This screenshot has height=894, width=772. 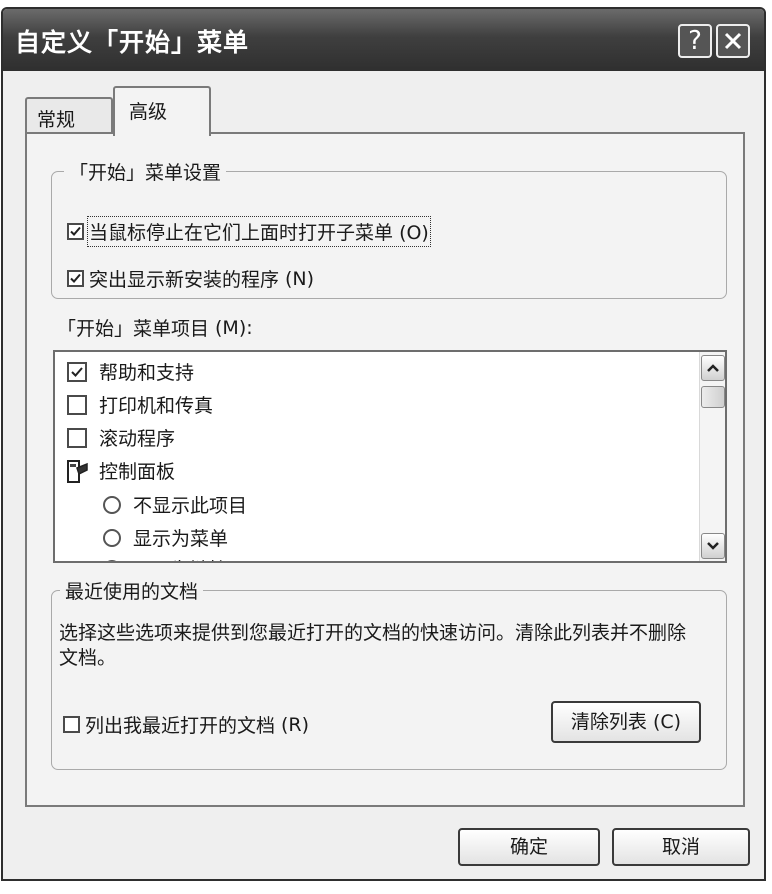 I want to click on list-recent-docs-checkbox, so click(x=71, y=724).